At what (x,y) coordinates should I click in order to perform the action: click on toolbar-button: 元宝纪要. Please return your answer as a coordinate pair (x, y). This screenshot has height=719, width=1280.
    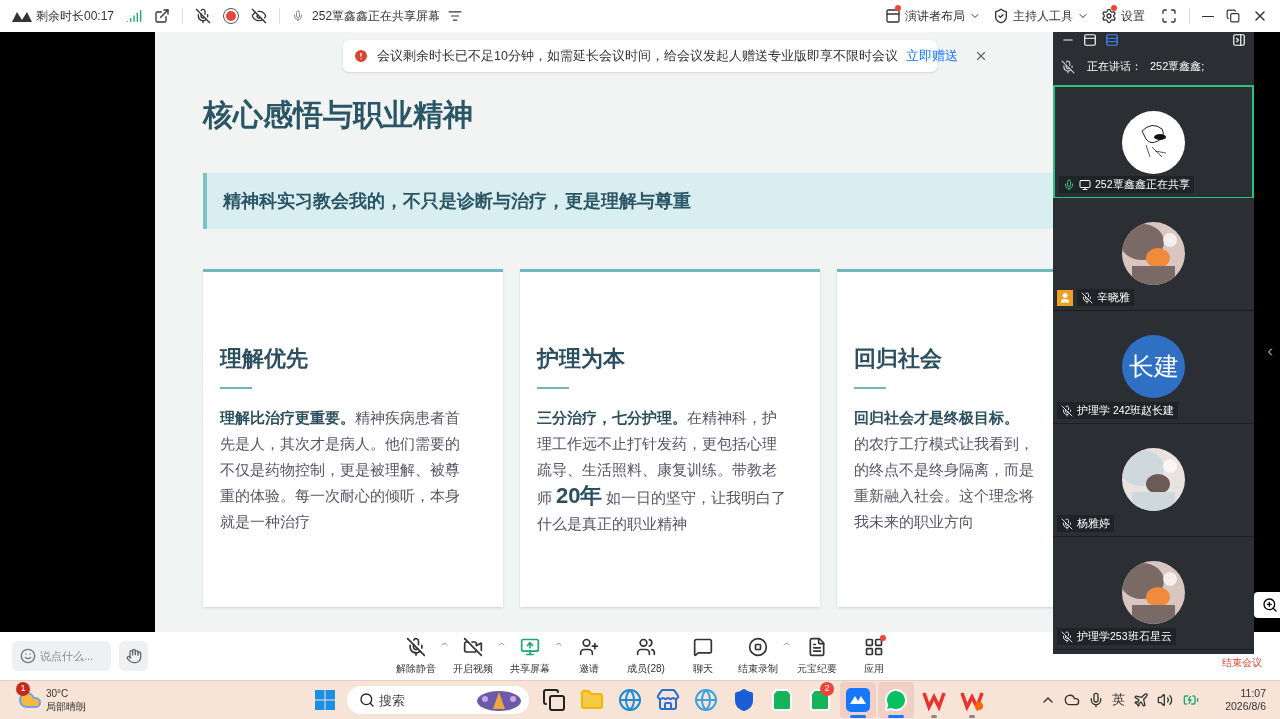
    Looking at the image, I should click on (817, 656).